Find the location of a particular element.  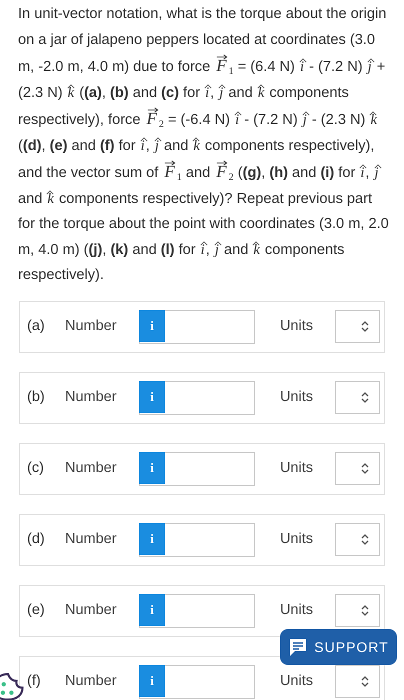

part-label: (f) is located at coordinates (34, 681).